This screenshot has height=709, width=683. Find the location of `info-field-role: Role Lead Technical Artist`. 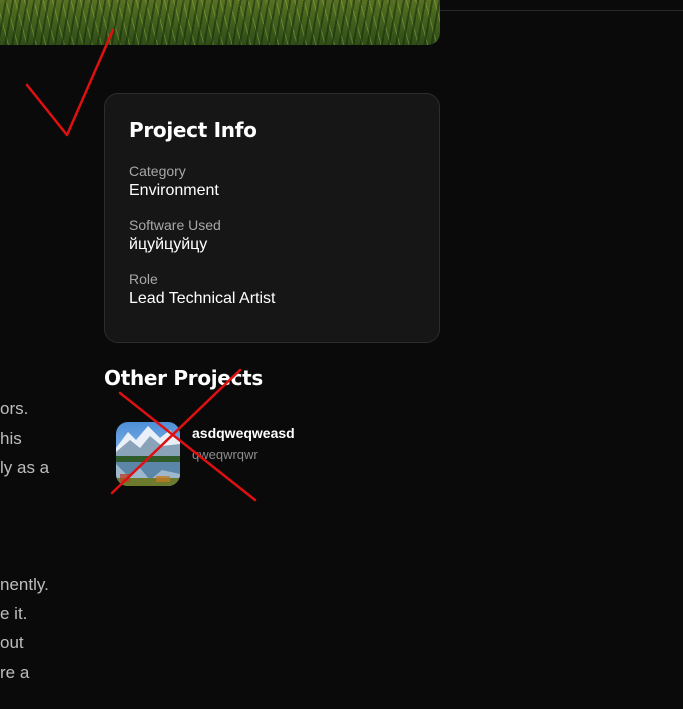

info-field-role: Role Lead Technical Artist is located at coordinates (272, 290).